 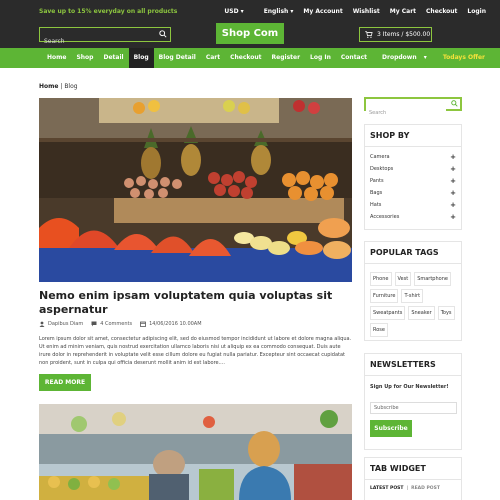 I want to click on tag-phone: Phone, so click(x=381, y=279).